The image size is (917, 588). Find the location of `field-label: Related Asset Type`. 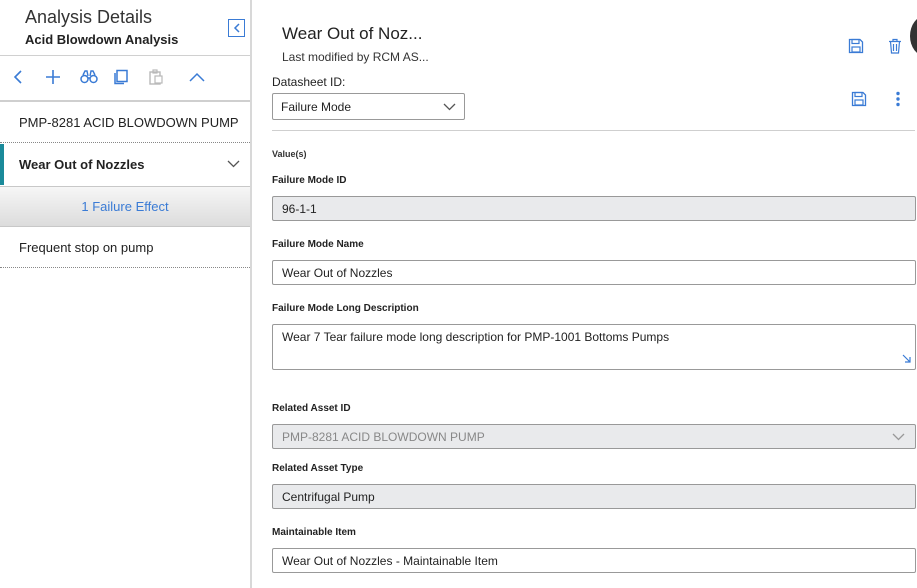

field-label: Related Asset Type is located at coordinates (318, 468).